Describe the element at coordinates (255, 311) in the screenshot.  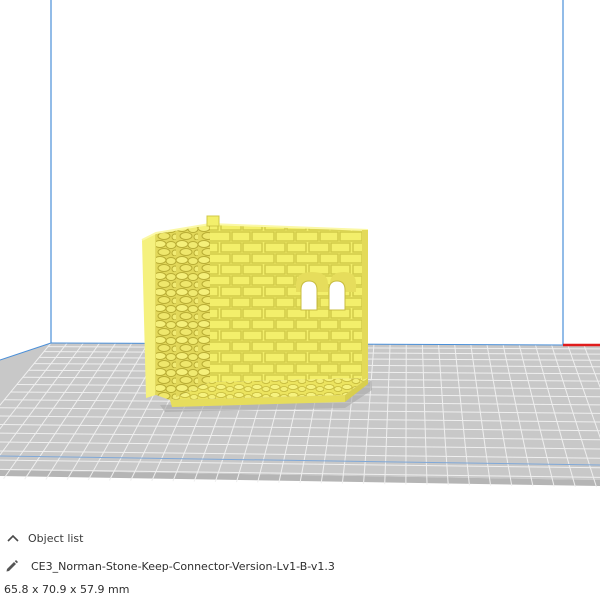
I see `model-norman-stone-keep-connector` at that location.